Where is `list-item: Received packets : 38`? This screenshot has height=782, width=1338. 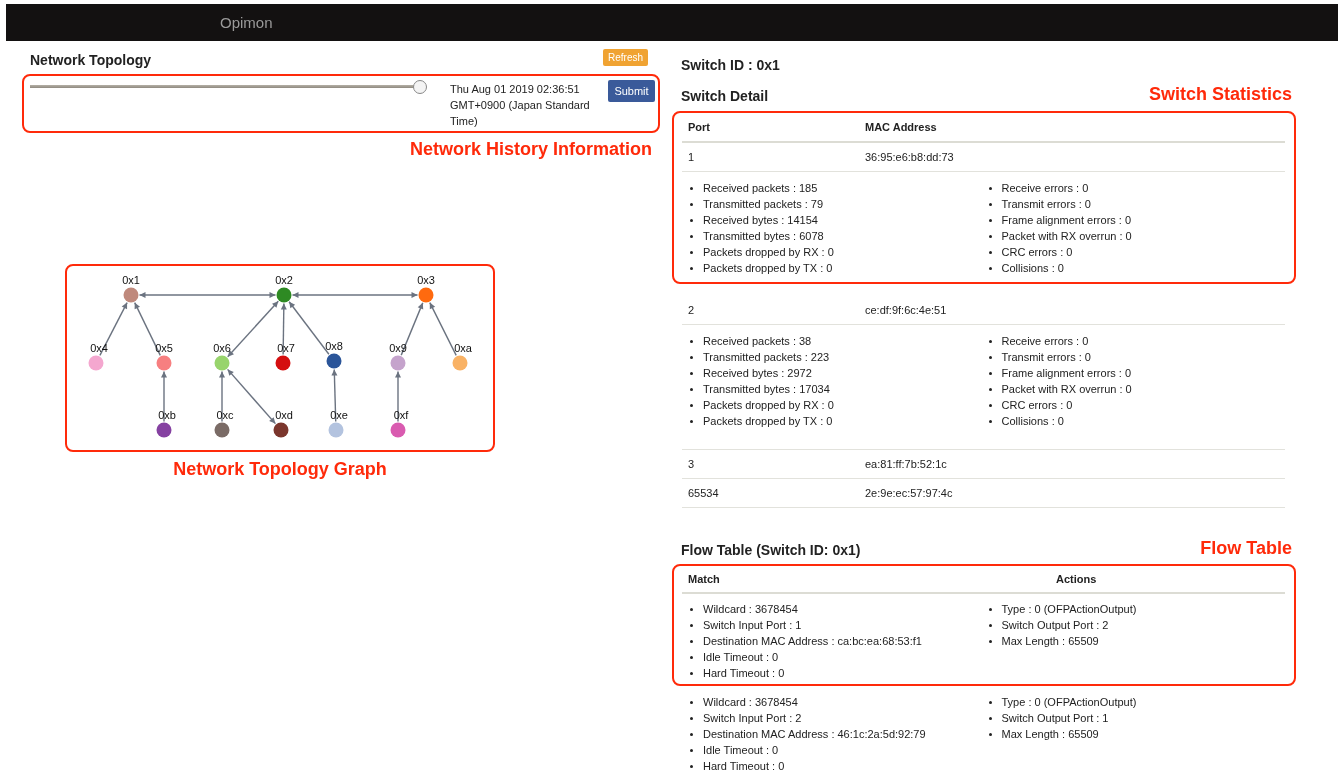
list-item: Received packets : 38 is located at coordinates (757, 341).